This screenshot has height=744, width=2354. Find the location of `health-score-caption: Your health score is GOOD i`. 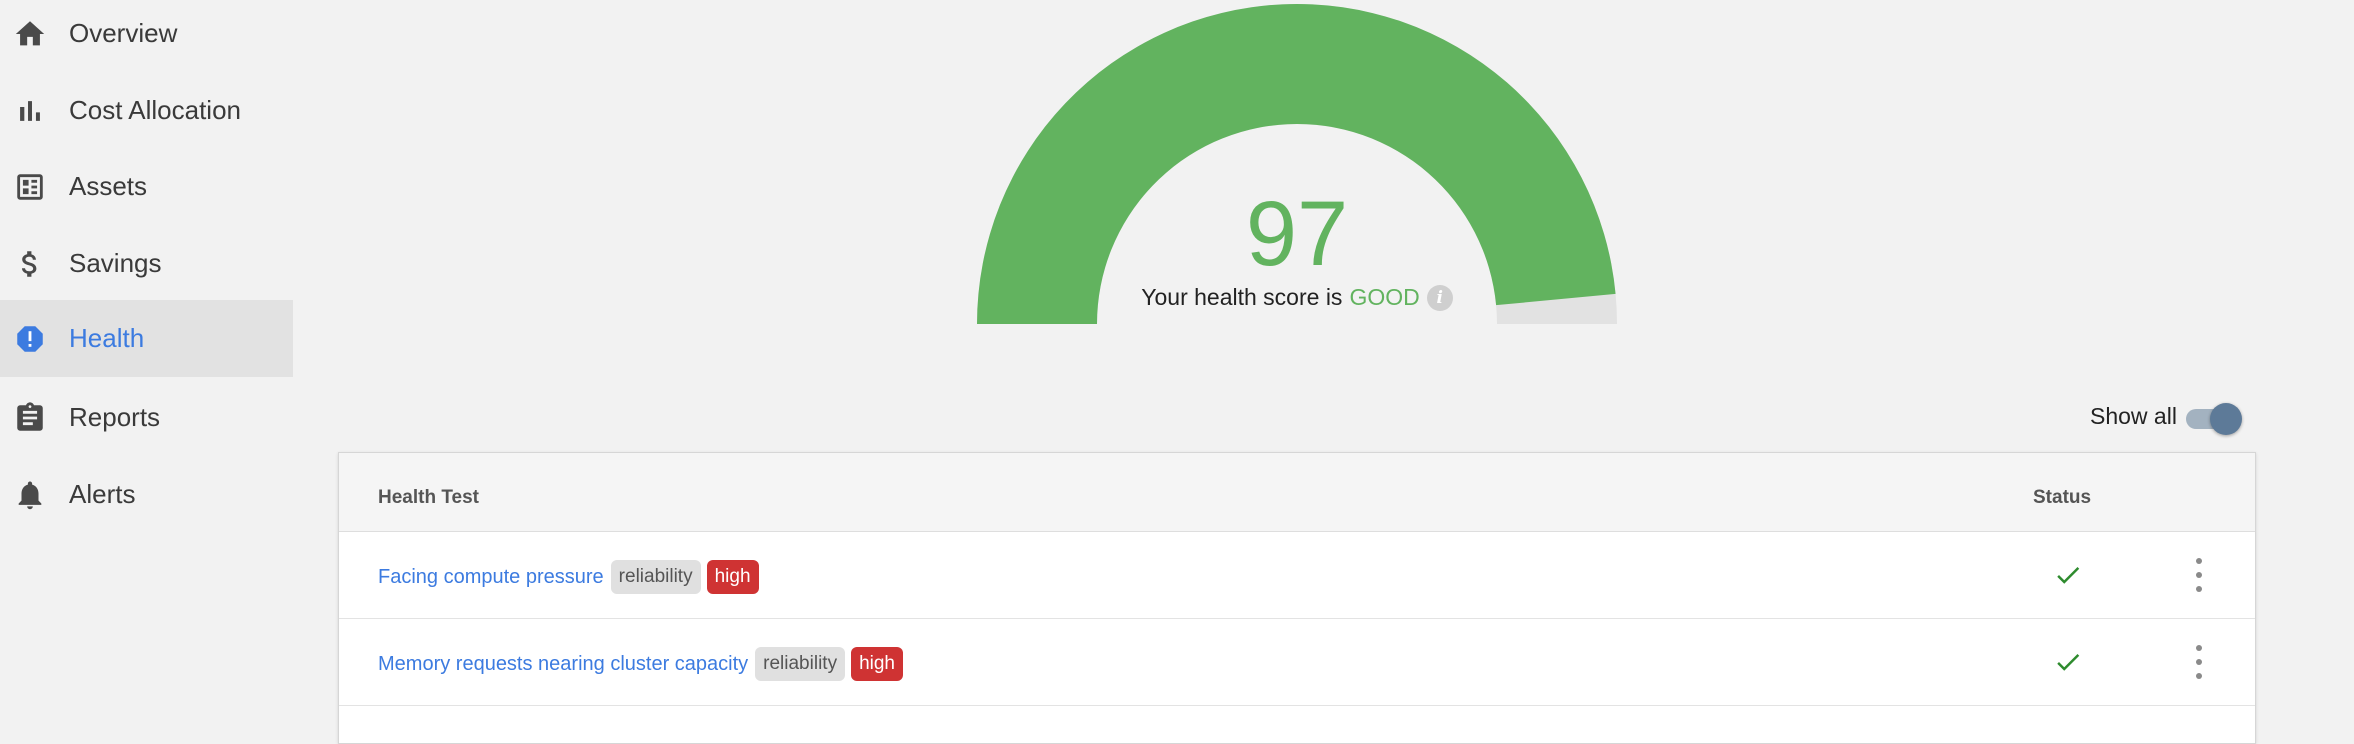

health-score-caption: Your health score is GOOD i is located at coordinates (1297, 297).